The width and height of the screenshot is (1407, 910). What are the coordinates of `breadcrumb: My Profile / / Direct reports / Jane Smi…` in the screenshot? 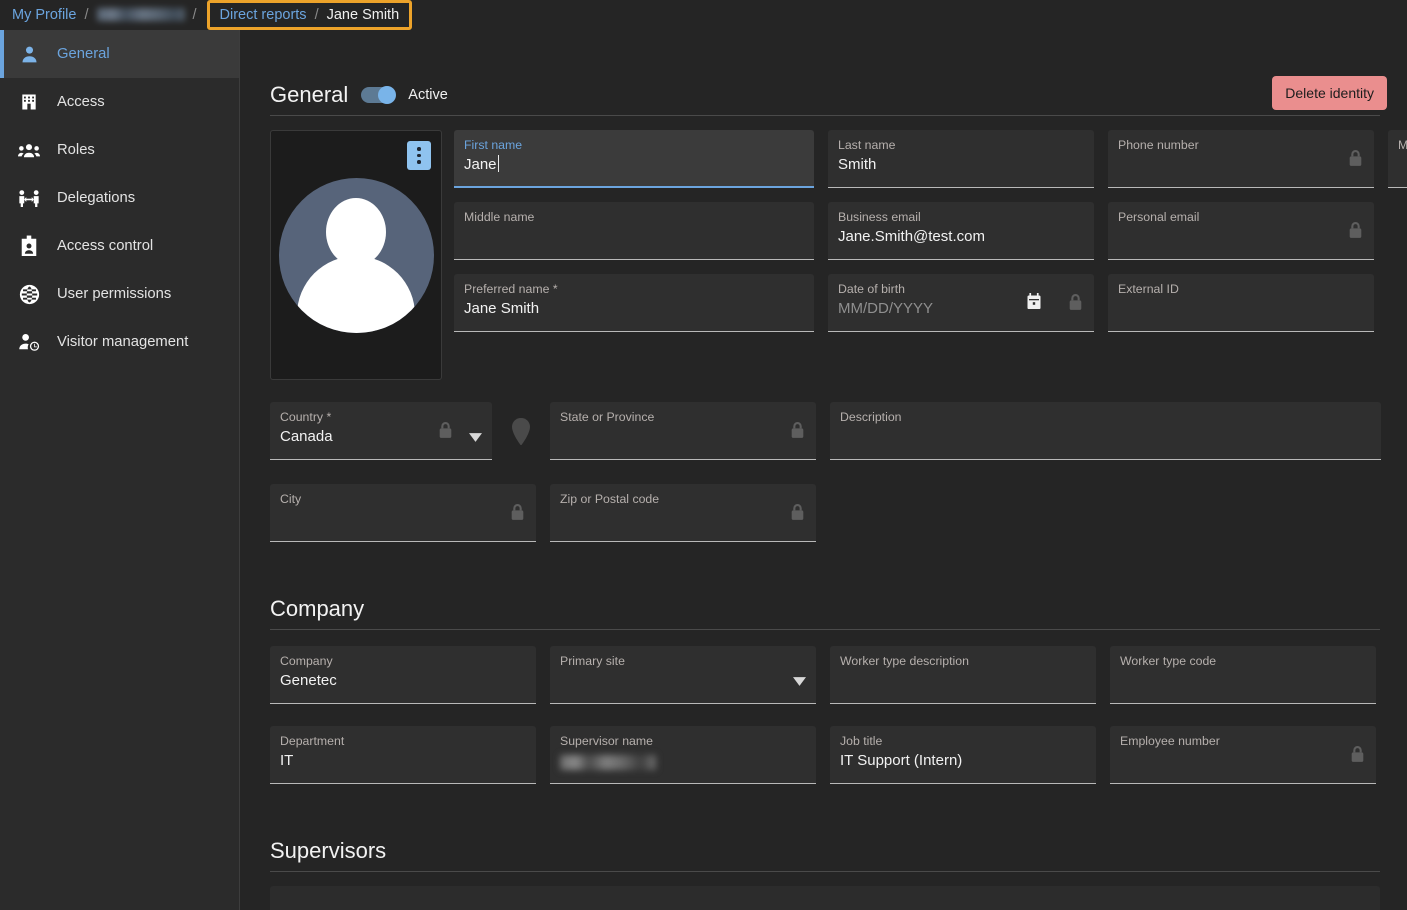 It's located at (703, 15).